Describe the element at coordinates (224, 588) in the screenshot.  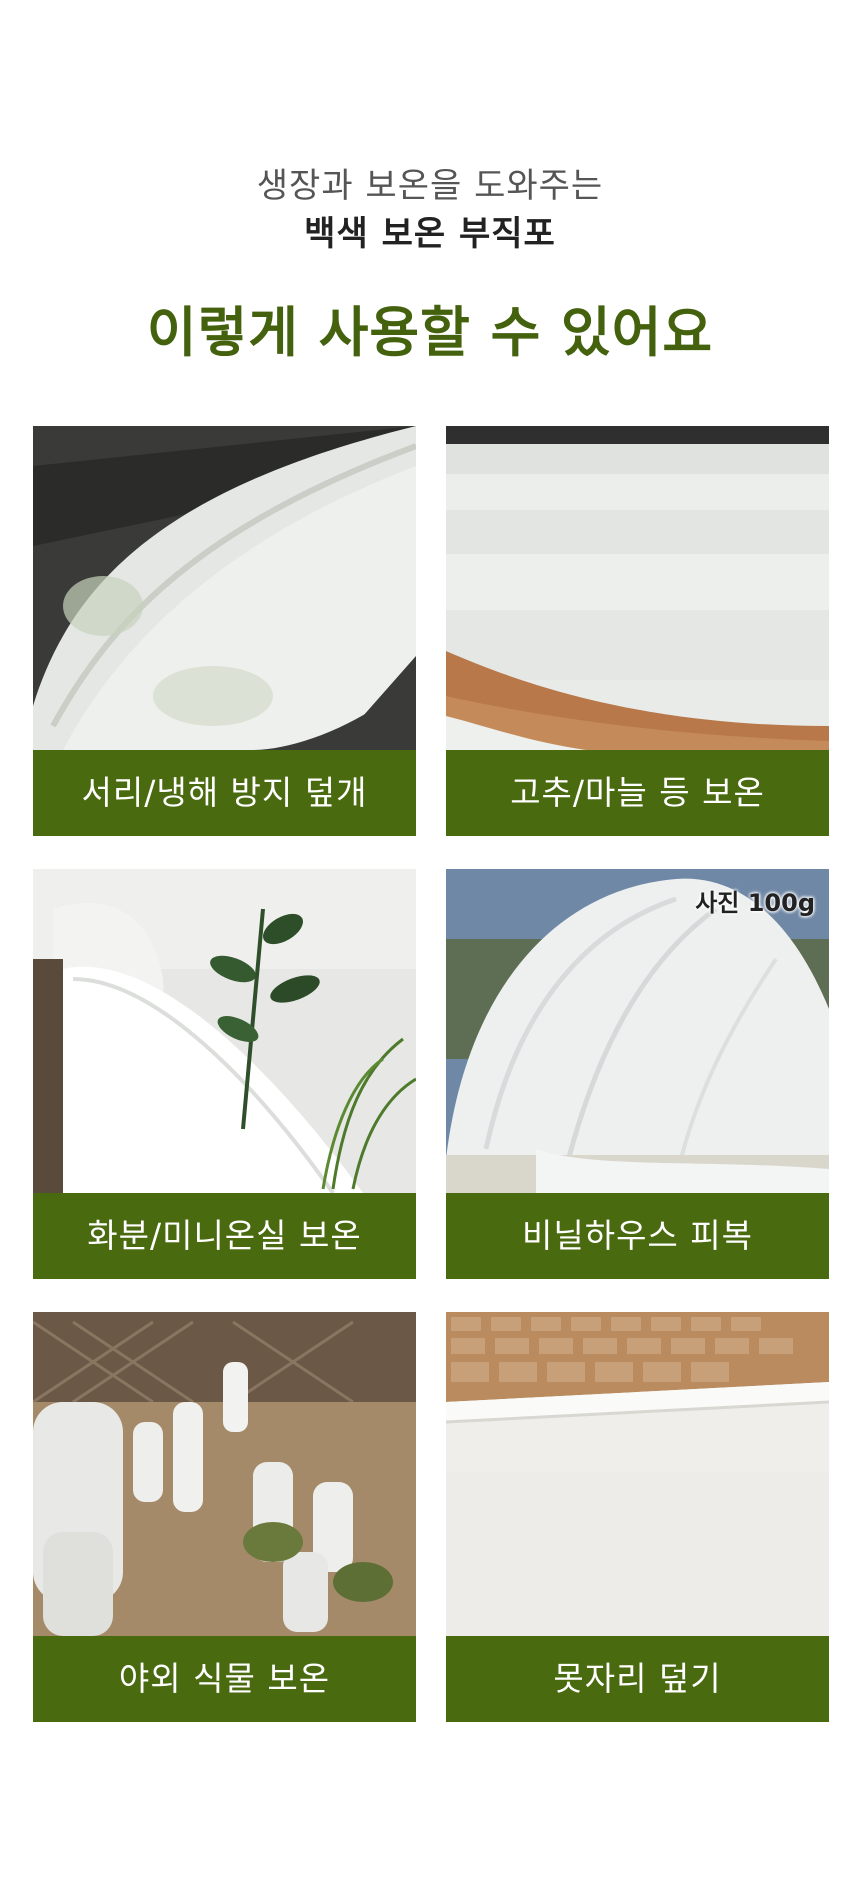
I see `frost-cover-rows-photo` at that location.